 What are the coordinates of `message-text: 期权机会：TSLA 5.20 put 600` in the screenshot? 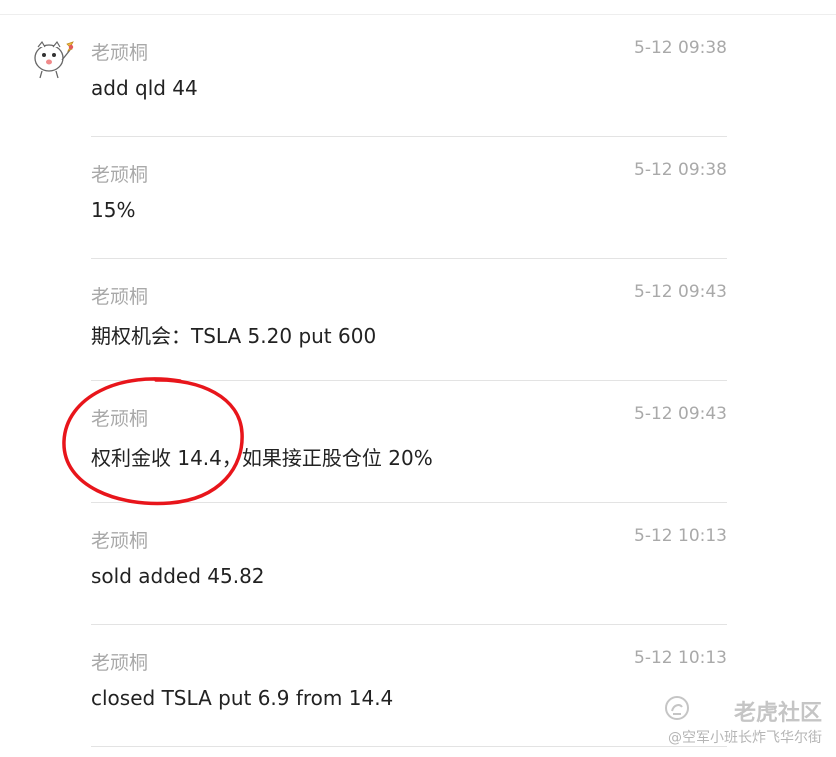 It's located at (234, 336).